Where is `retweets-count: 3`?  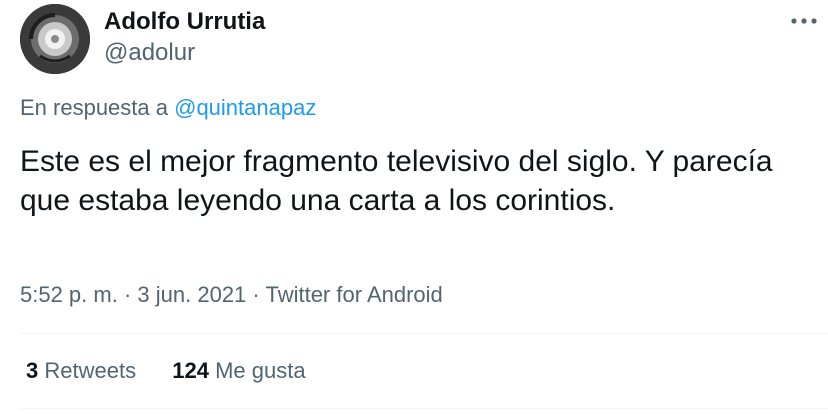
retweets-count: 3 is located at coordinates (32, 370).